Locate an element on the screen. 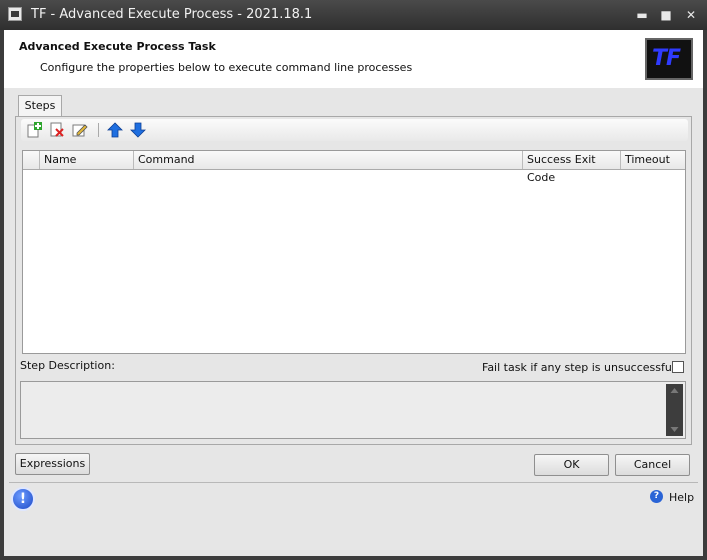 The width and height of the screenshot is (707, 560). column-header-timeout: Timeout is located at coordinates (652, 160).